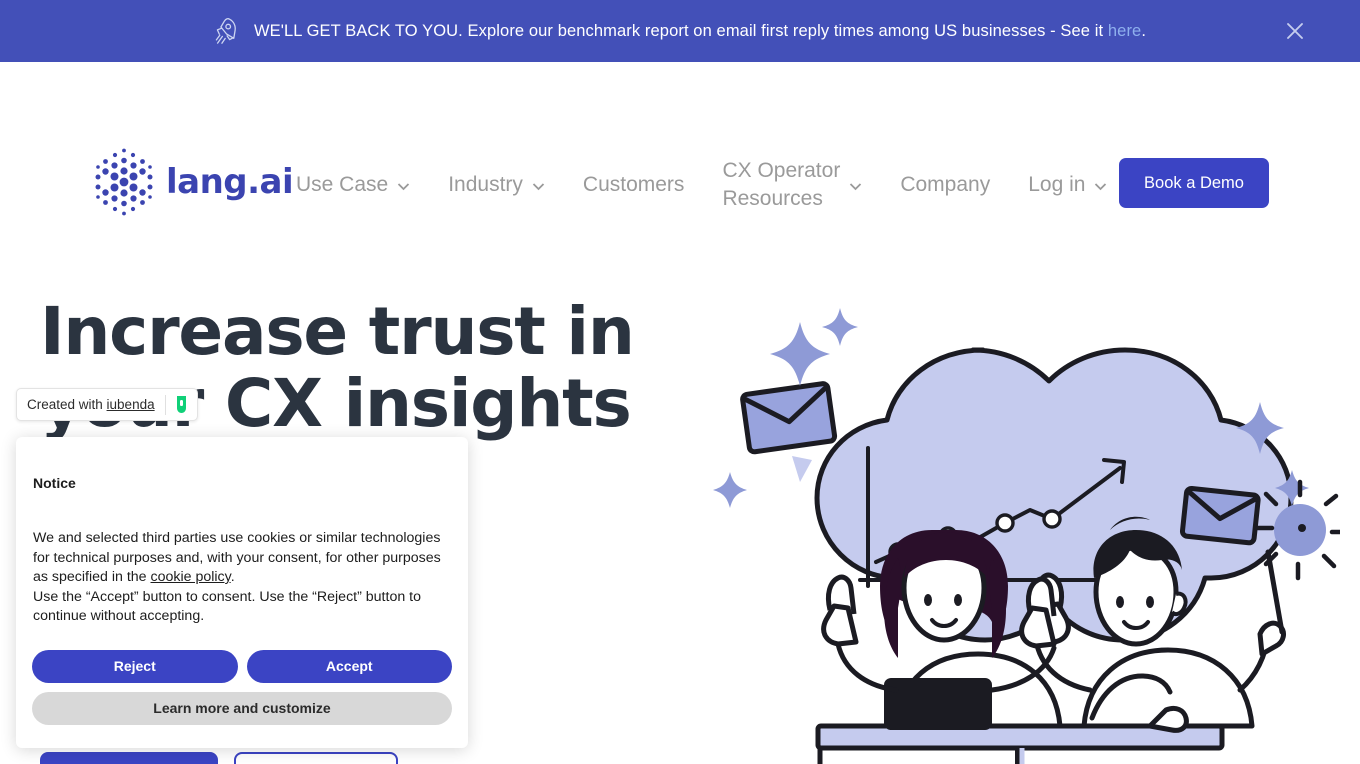  Describe the element at coordinates (1144, 30) in the screenshot. I see `announcement-text-after: .` at that location.